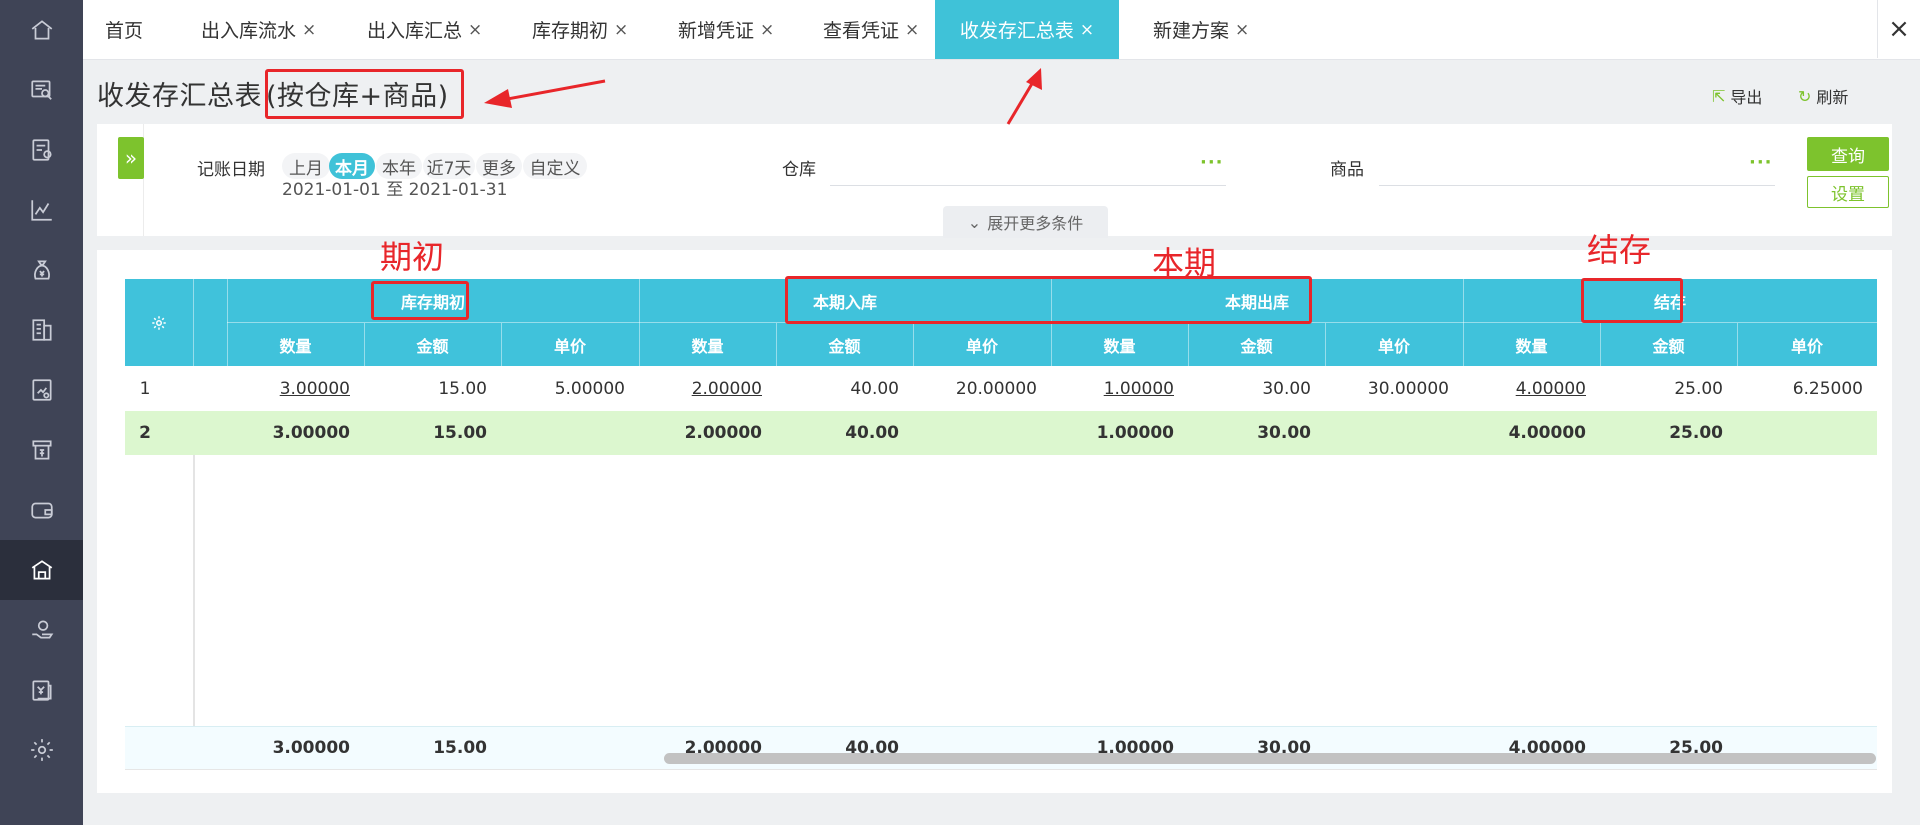  I want to click on annotation-box-opening, so click(420, 300).